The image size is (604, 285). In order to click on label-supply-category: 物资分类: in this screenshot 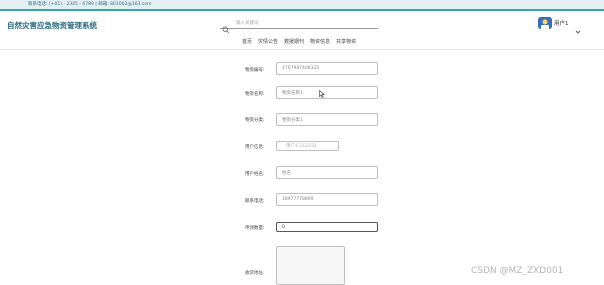, I will do `click(255, 120)`.